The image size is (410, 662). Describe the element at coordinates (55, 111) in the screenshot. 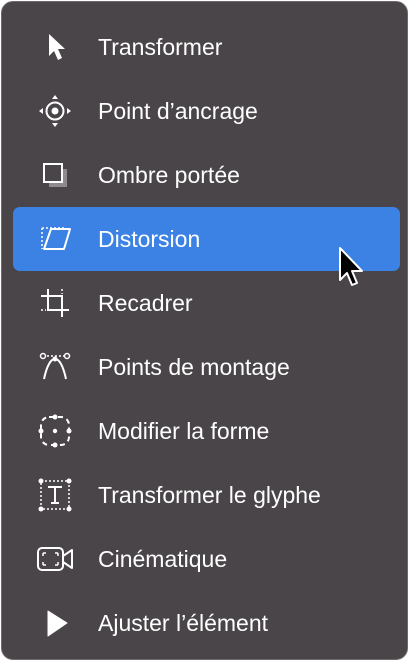

I see `anchor-point-icon` at that location.